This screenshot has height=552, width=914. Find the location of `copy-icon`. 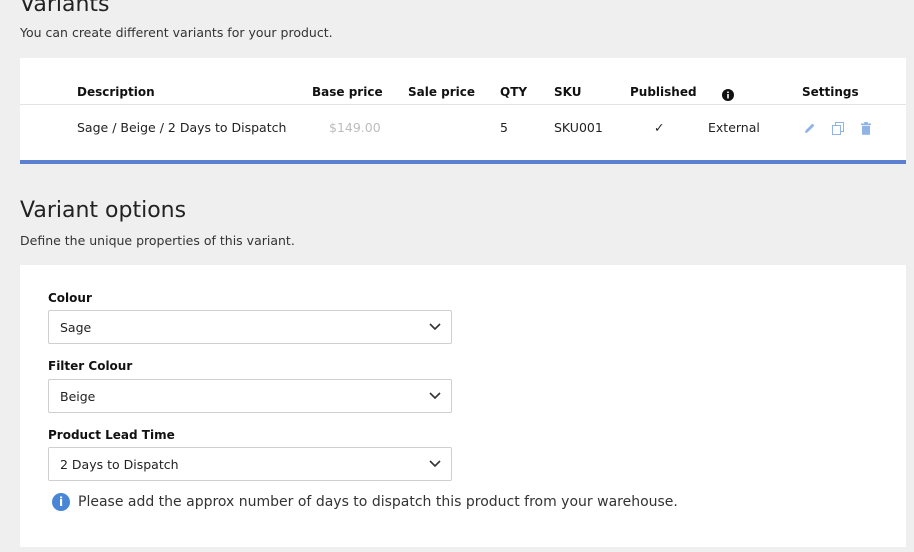

copy-icon is located at coordinates (838, 128).